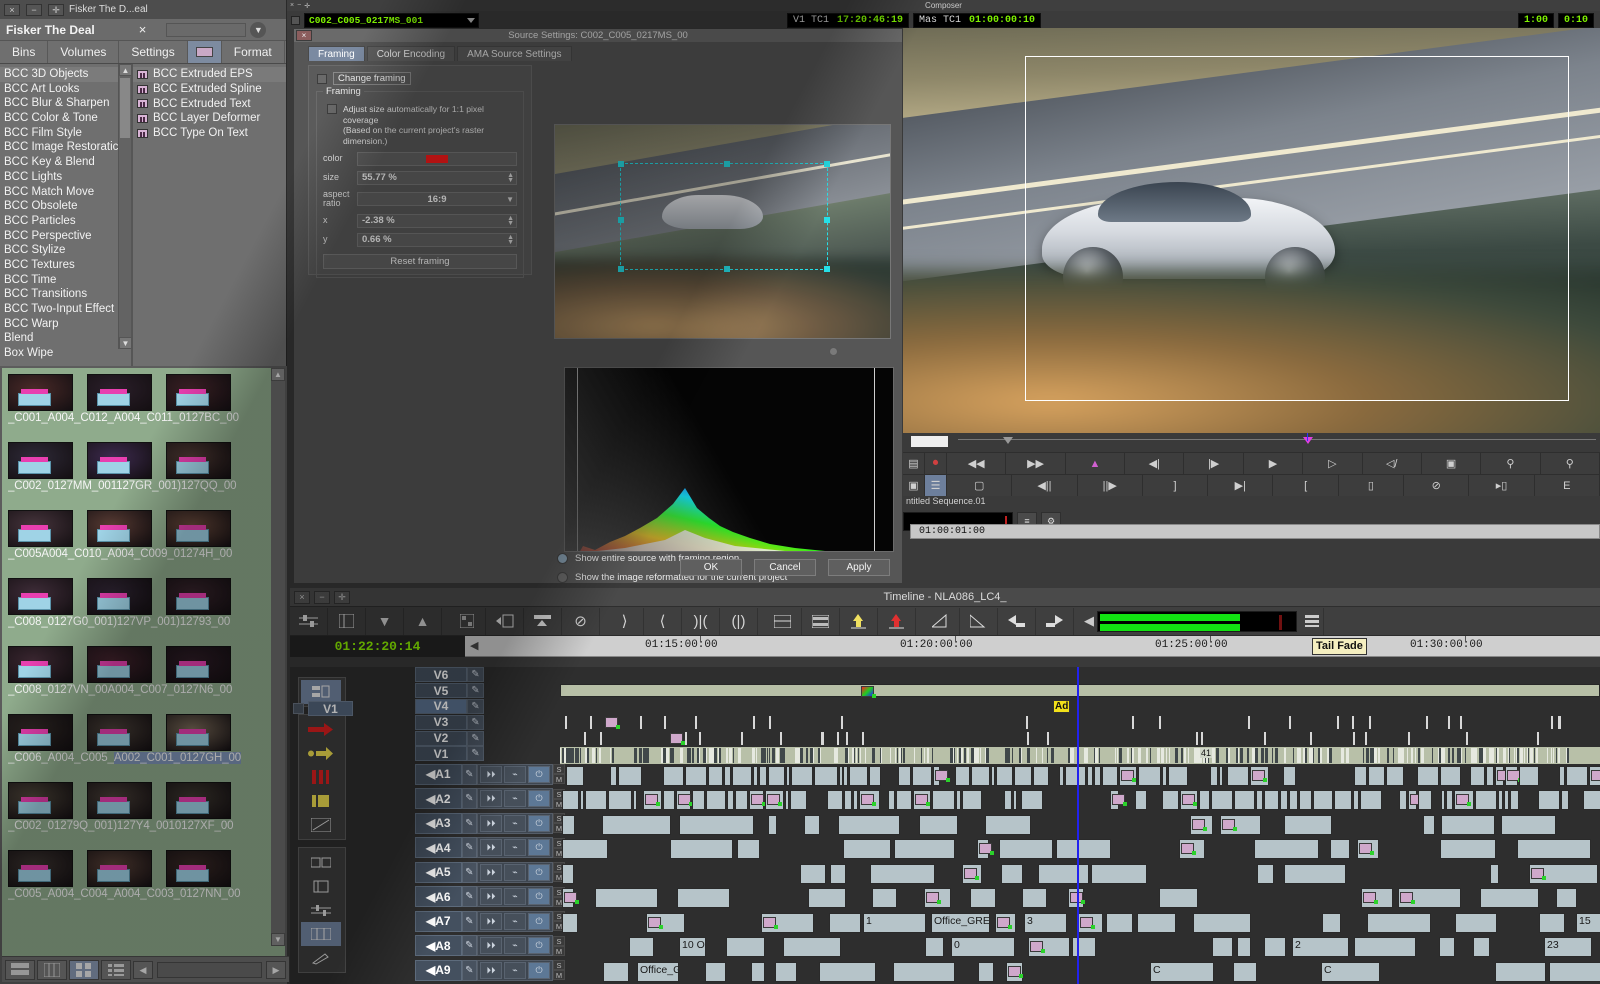 The width and height of the screenshot is (1600, 984). Describe the element at coordinates (125, 206) in the screenshot. I see `category-scrollbar: ▲ ▼` at that location.